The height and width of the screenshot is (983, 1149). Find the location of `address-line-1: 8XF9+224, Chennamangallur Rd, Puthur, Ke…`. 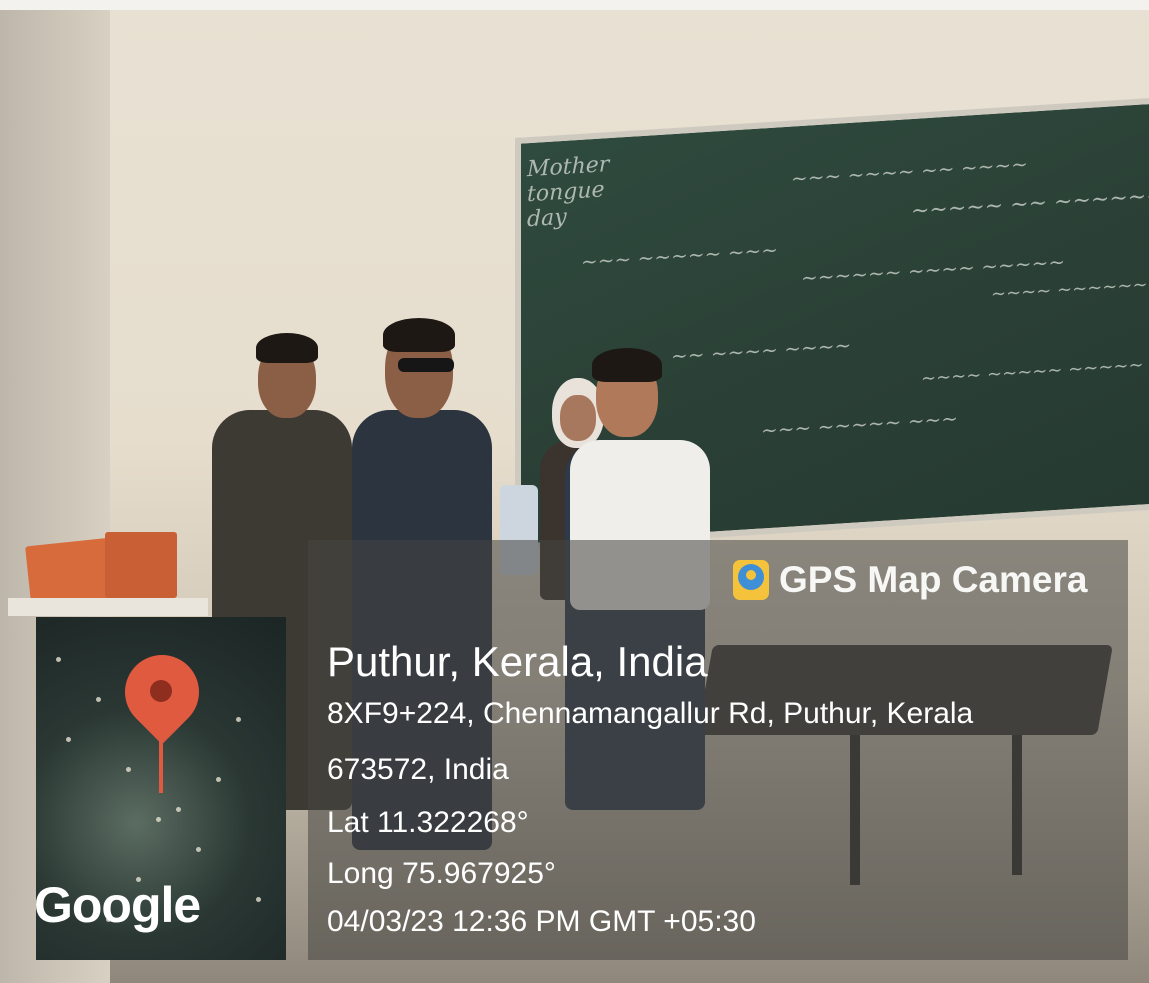

address-line-1: 8XF9+224, Chennamangallur Rd, Puthur, Ke… is located at coordinates (650, 713).